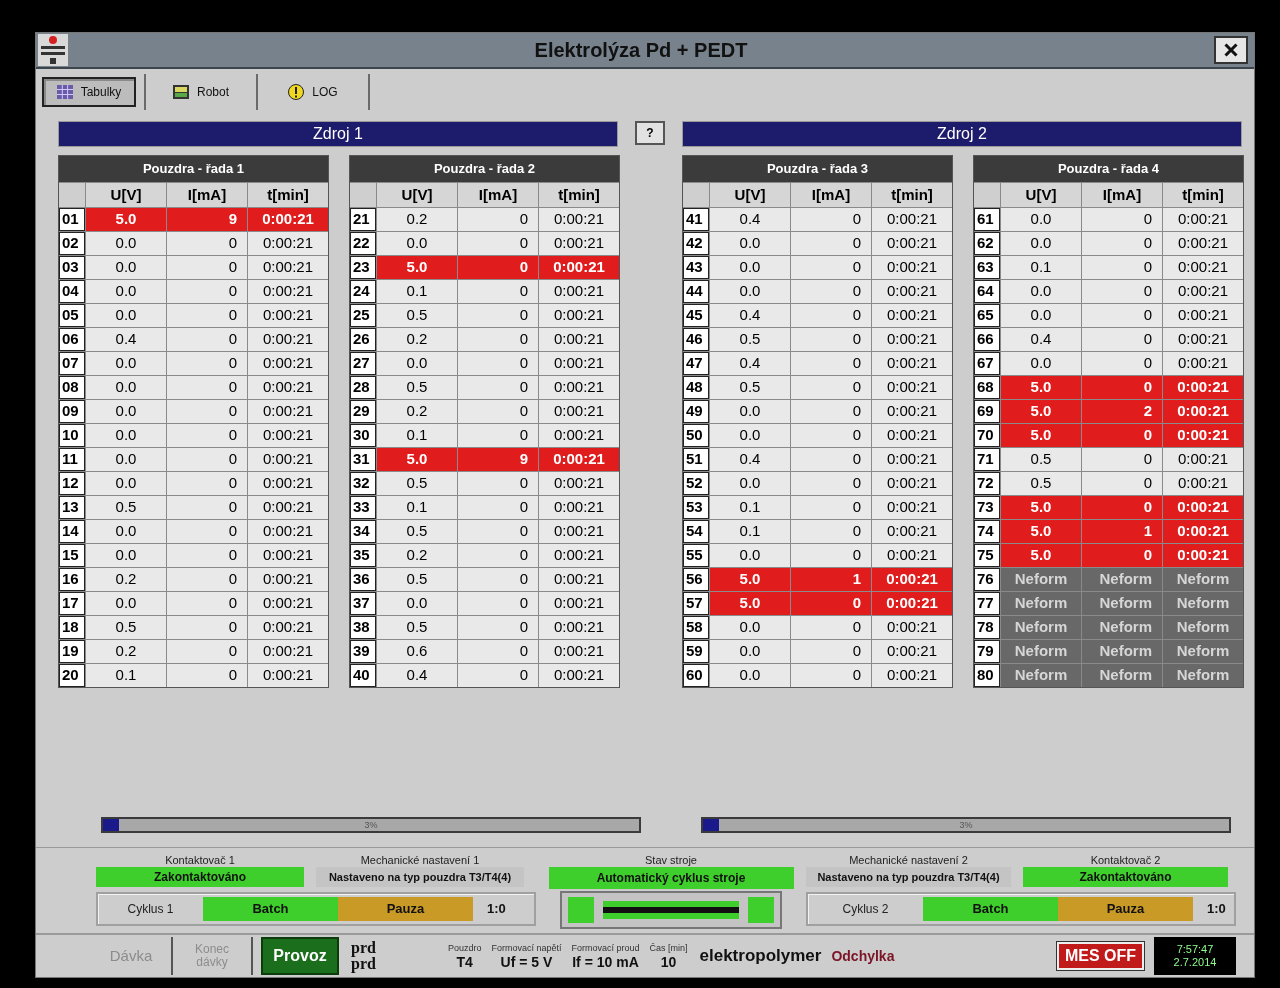 This screenshot has width=1280, height=988. Describe the element at coordinates (89, 92) in the screenshot. I see `tab: Tabulky` at that location.